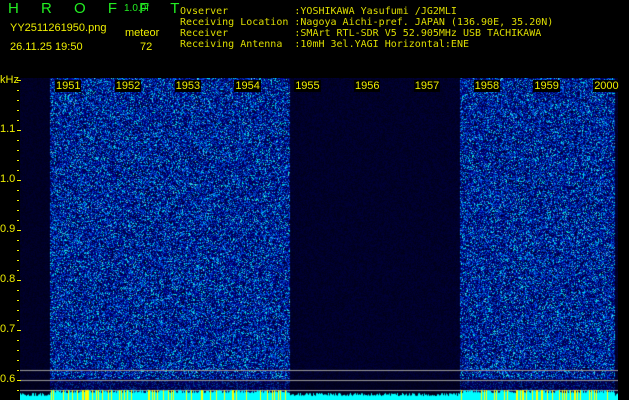 This screenshot has height=400, width=629. I want to click on y-tick-label: 1.1, so click(8, 129).